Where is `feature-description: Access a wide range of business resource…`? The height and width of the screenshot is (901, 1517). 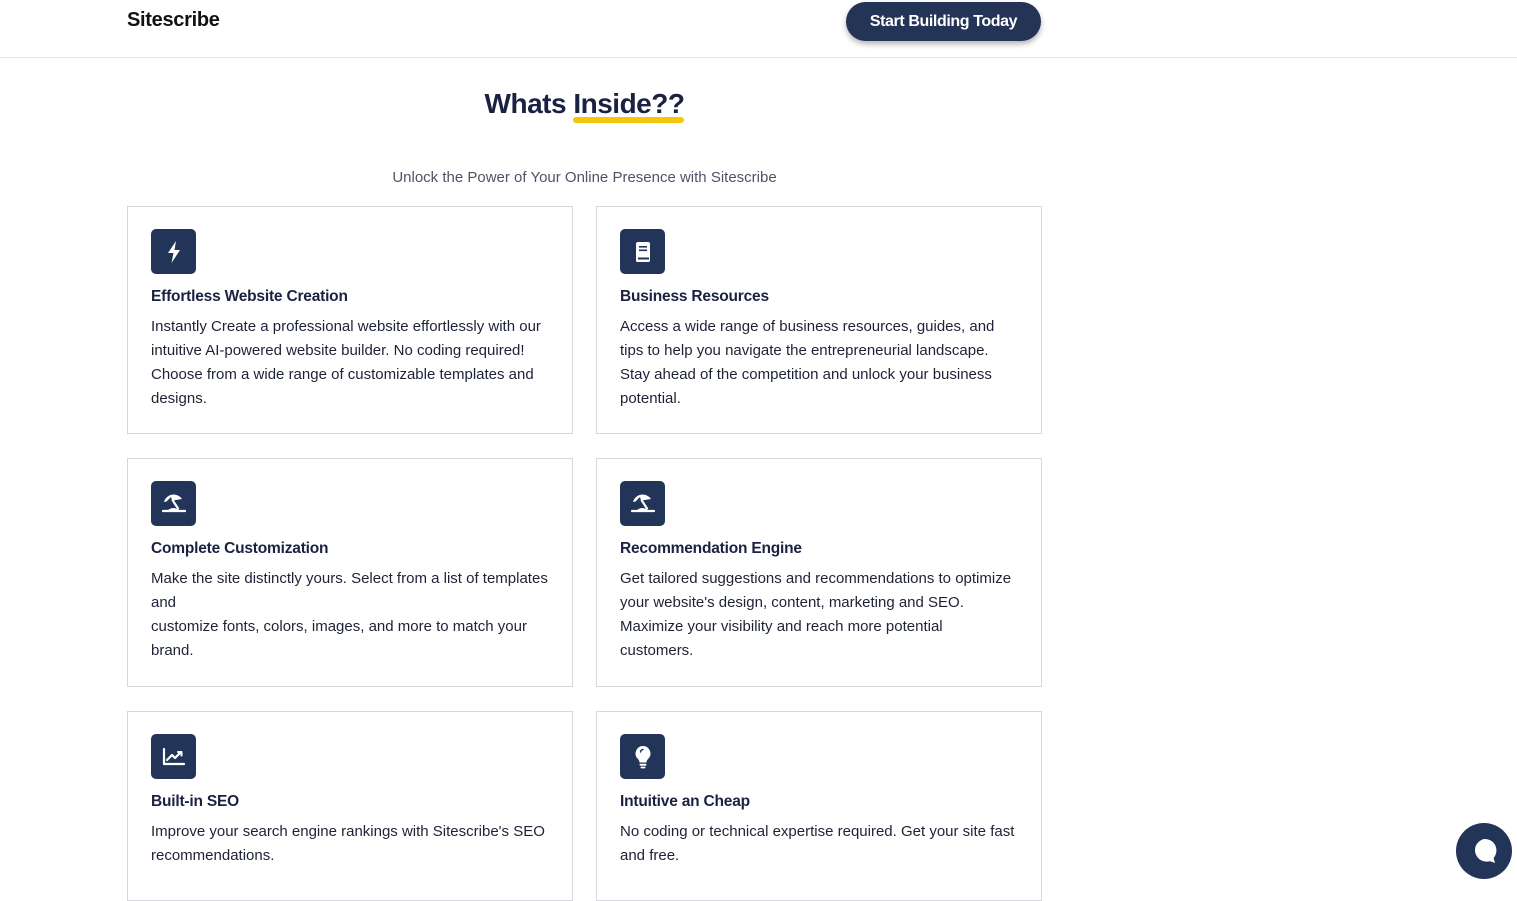
feature-description: Access a wide range of business resource… is located at coordinates (807, 362).